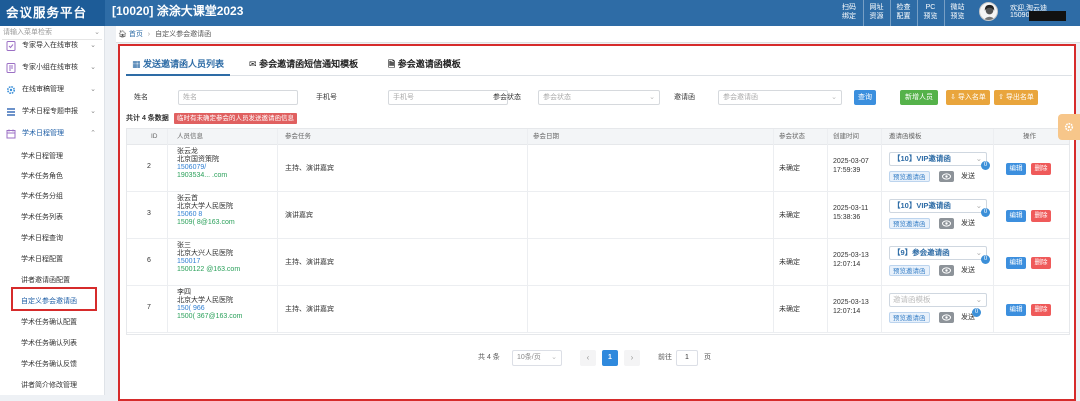 This screenshot has width=1080, height=401. I want to click on tab-bar: ▦ 发送邀请函人员列表 ✉ 参会邀请函短信通知模板 🗎︎ 参会邀请函模板, so click(599, 64).